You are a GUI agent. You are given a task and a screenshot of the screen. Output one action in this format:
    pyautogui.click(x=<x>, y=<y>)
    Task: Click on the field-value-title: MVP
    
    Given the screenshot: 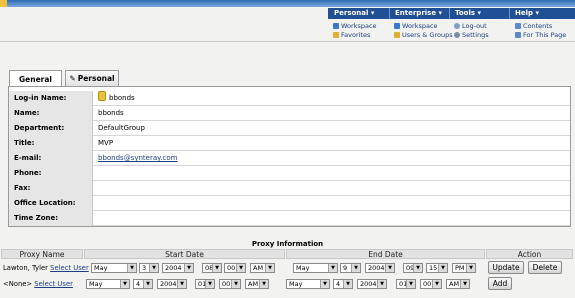 What is the action you would take?
    pyautogui.click(x=106, y=143)
    